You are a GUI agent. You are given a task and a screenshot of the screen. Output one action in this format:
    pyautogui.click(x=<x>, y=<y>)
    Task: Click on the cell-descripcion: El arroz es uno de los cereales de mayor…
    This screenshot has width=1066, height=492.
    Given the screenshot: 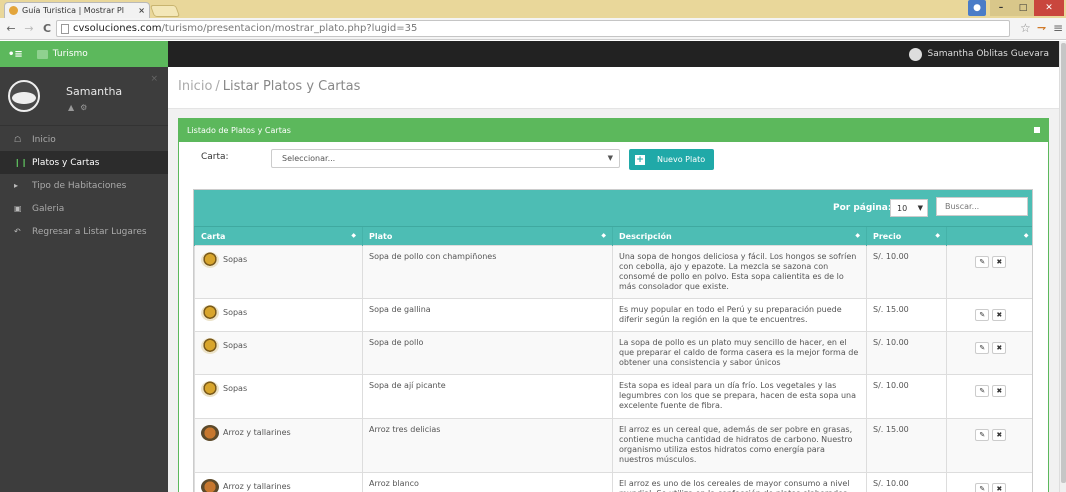 What is the action you would take?
    pyautogui.click(x=739, y=482)
    